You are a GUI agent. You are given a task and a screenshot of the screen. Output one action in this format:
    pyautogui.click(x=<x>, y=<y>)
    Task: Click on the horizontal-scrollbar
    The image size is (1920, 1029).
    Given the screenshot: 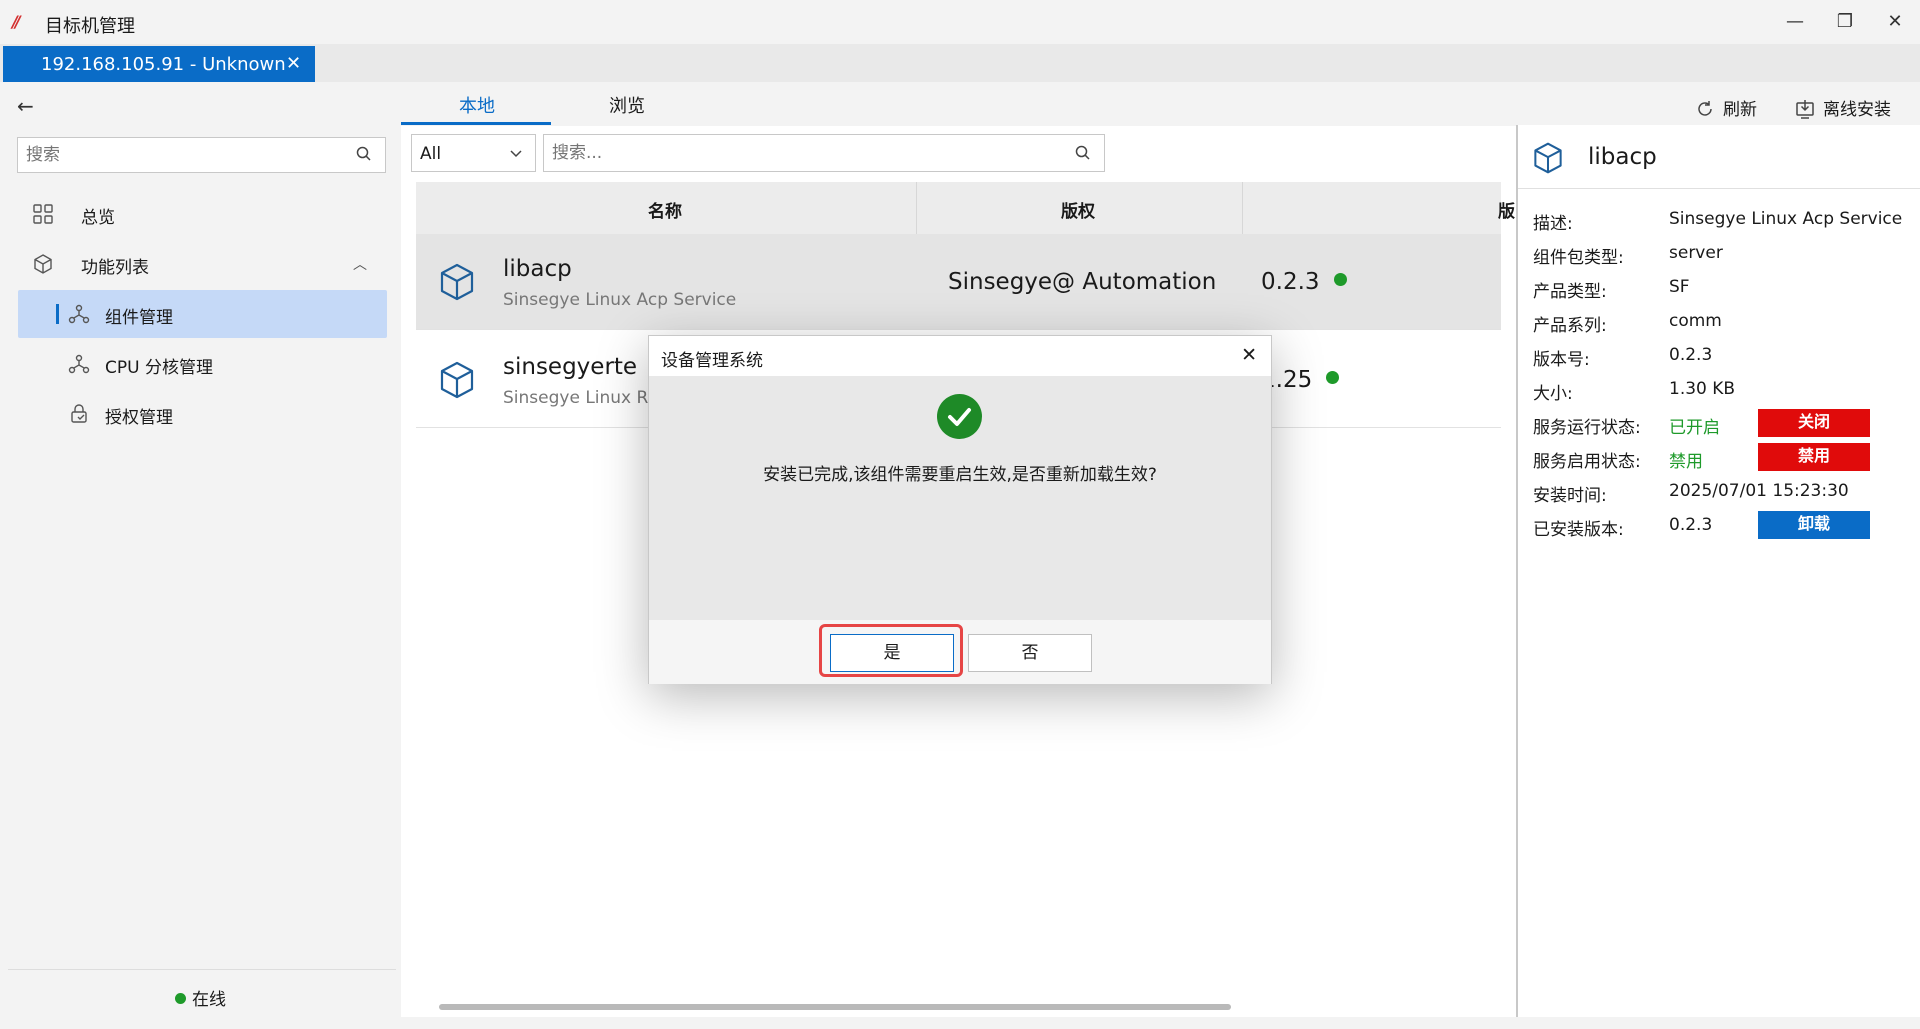 What is the action you would take?
    pyautogui.click(x=835, y=1007)
    